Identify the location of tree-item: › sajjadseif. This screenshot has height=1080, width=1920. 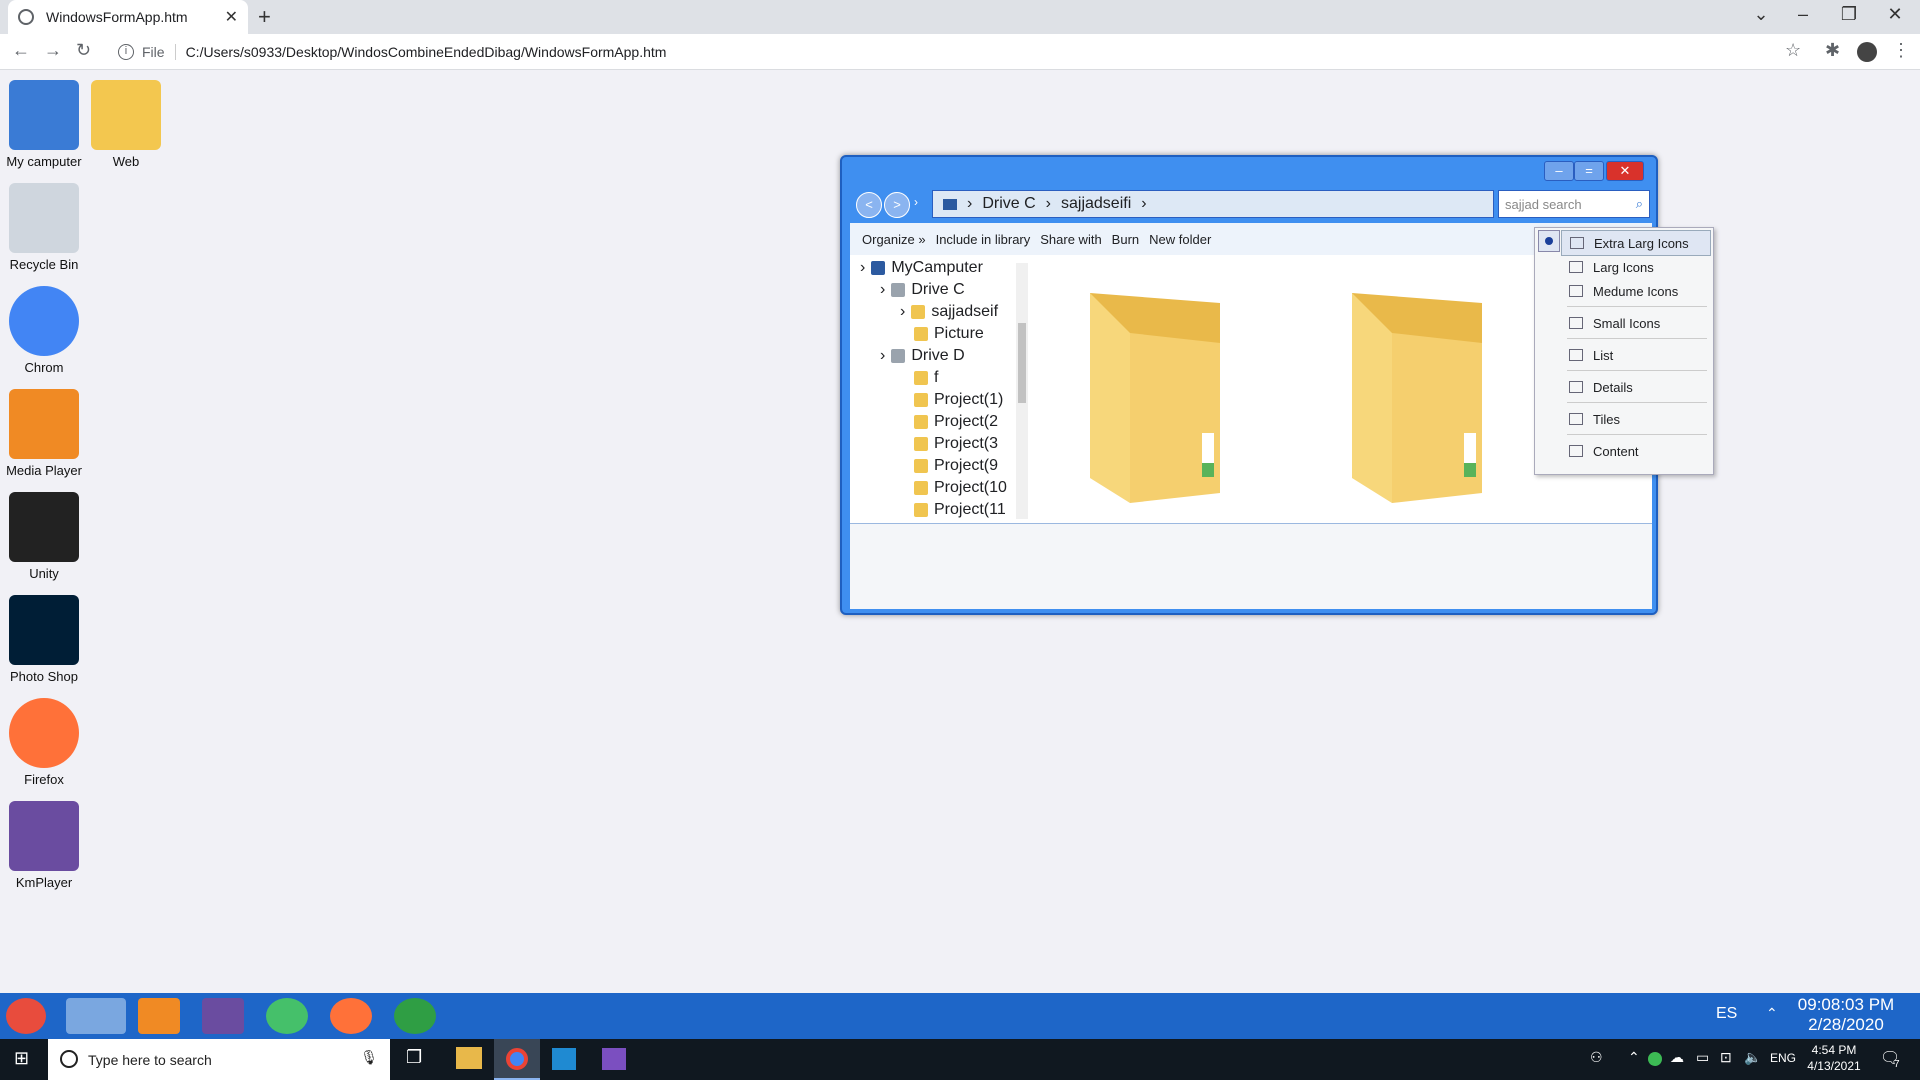
(949, 312).